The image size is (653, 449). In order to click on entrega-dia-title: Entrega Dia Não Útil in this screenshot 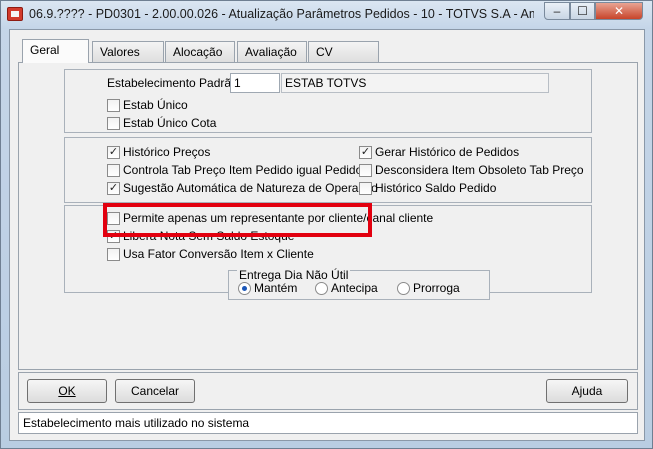, I will do `click(294, 275)`.